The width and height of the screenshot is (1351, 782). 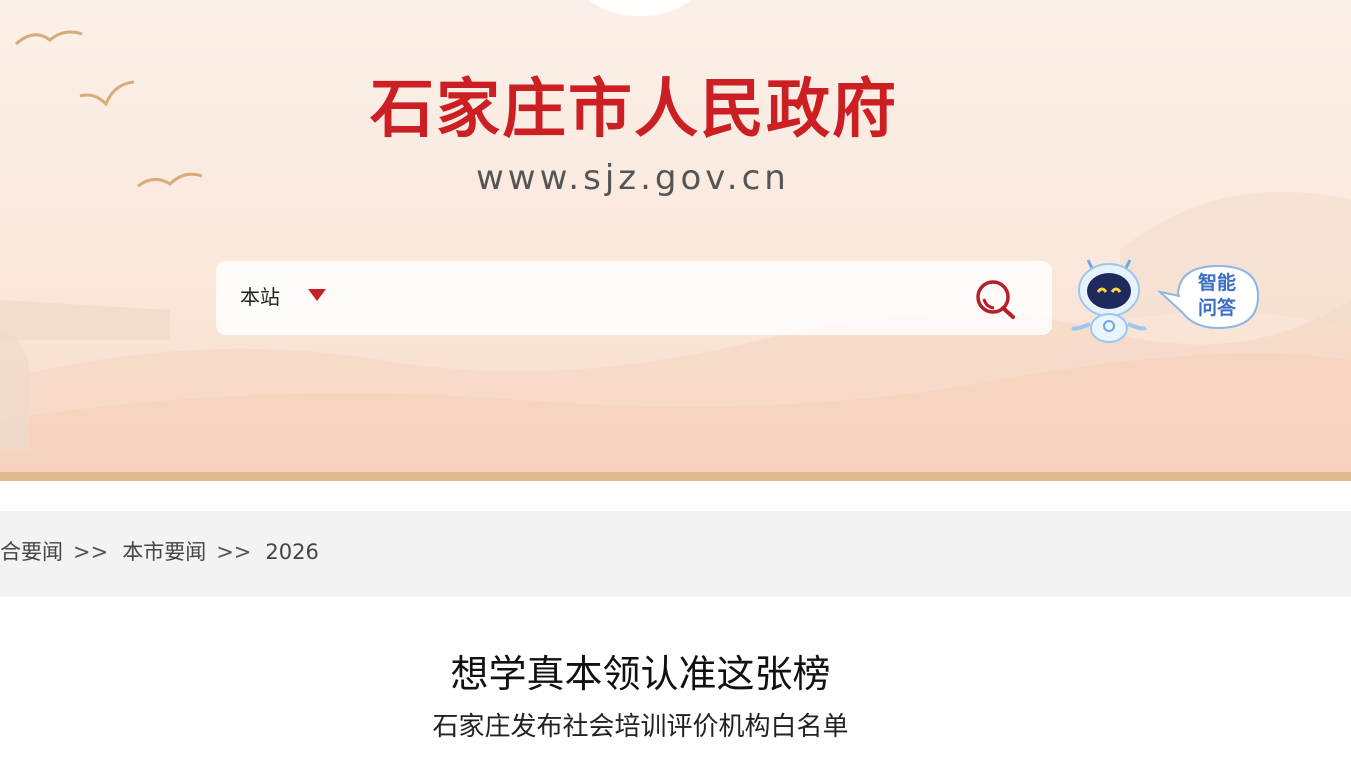 What do you see at coordinates (1216, 283) in the screenshot?
I see `qa-label-line1: 智能` at bounding box center [1216, 283].